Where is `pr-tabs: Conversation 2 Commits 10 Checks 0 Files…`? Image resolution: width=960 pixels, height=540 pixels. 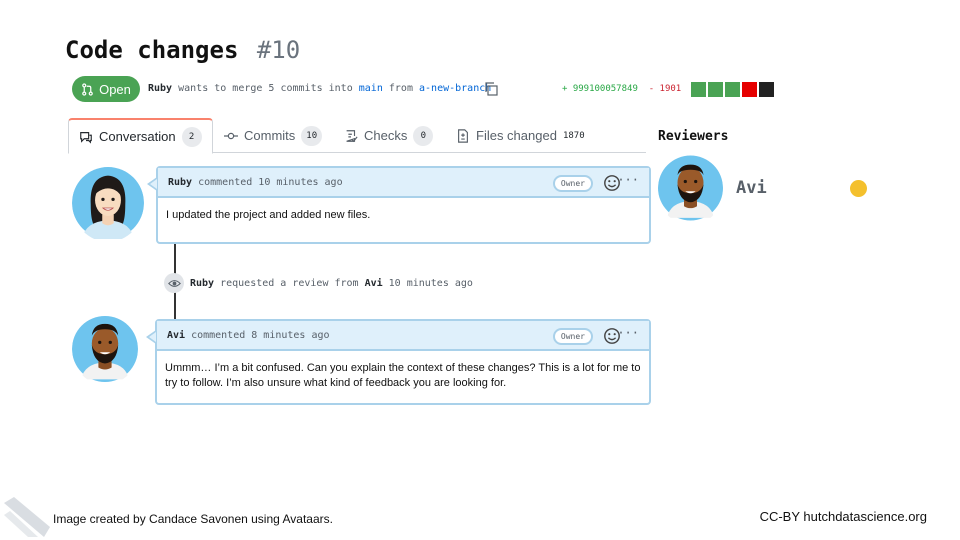 pr-tabs: Conversation 2 Commits 10 Checks 0 Files… is located at coordinates (357, 136).